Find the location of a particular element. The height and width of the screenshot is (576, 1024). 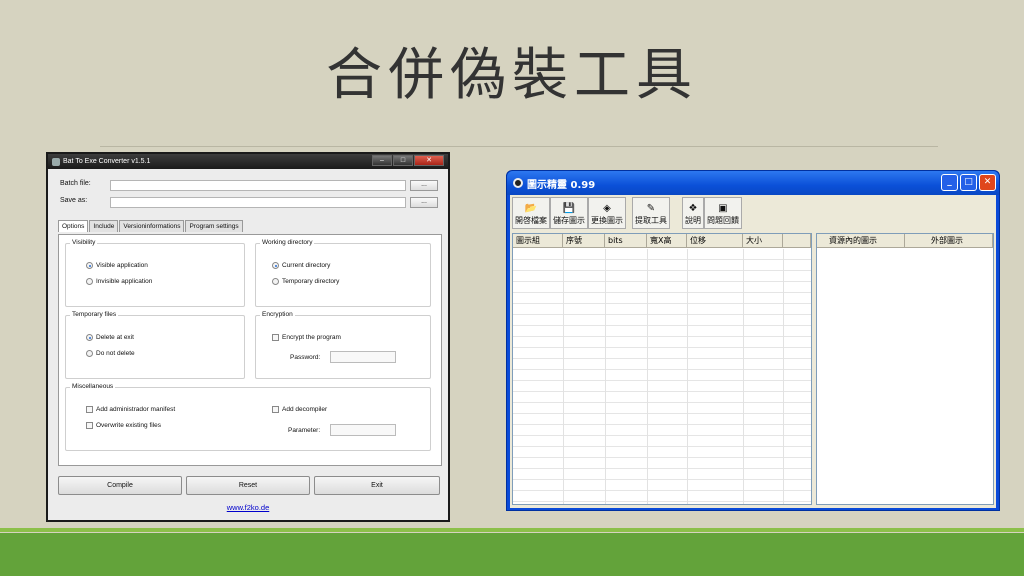

add-decompiler-label: Add decompiler is located at coordinates (305, 409).